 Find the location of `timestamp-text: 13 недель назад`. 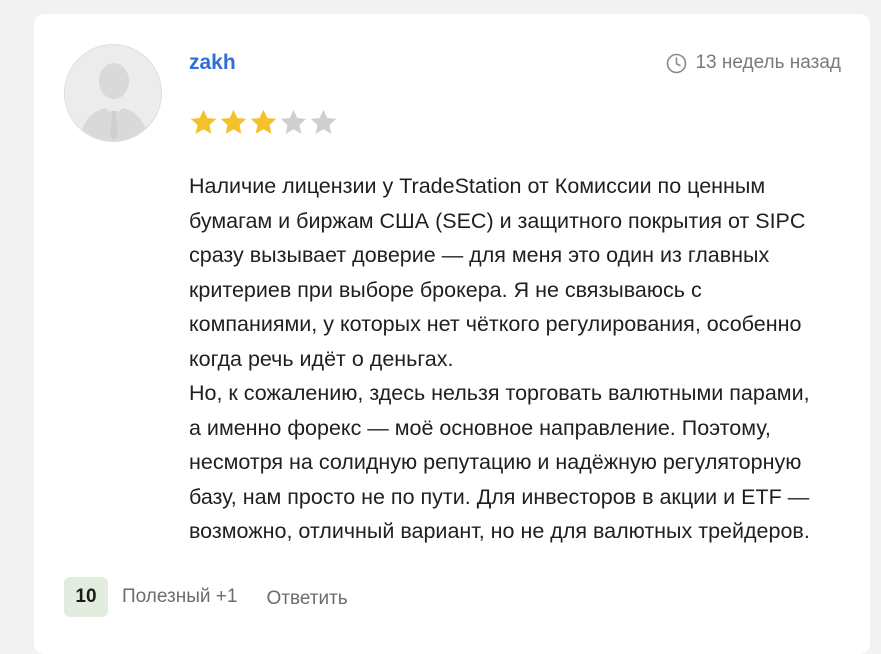

timestamp-text: 13 недель назад is located at coordinates (768, 62).